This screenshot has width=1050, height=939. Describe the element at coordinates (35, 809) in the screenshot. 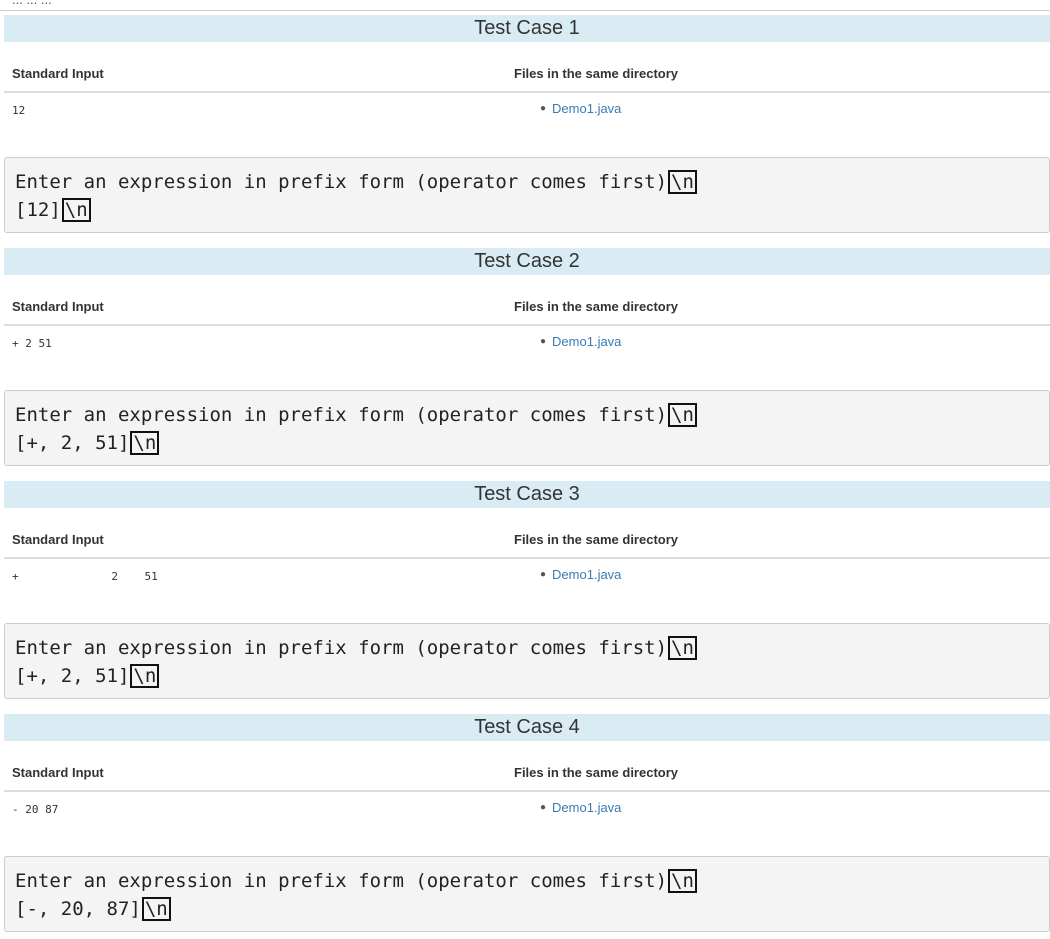

I see `standard-input-value: - 20 87` at that location.